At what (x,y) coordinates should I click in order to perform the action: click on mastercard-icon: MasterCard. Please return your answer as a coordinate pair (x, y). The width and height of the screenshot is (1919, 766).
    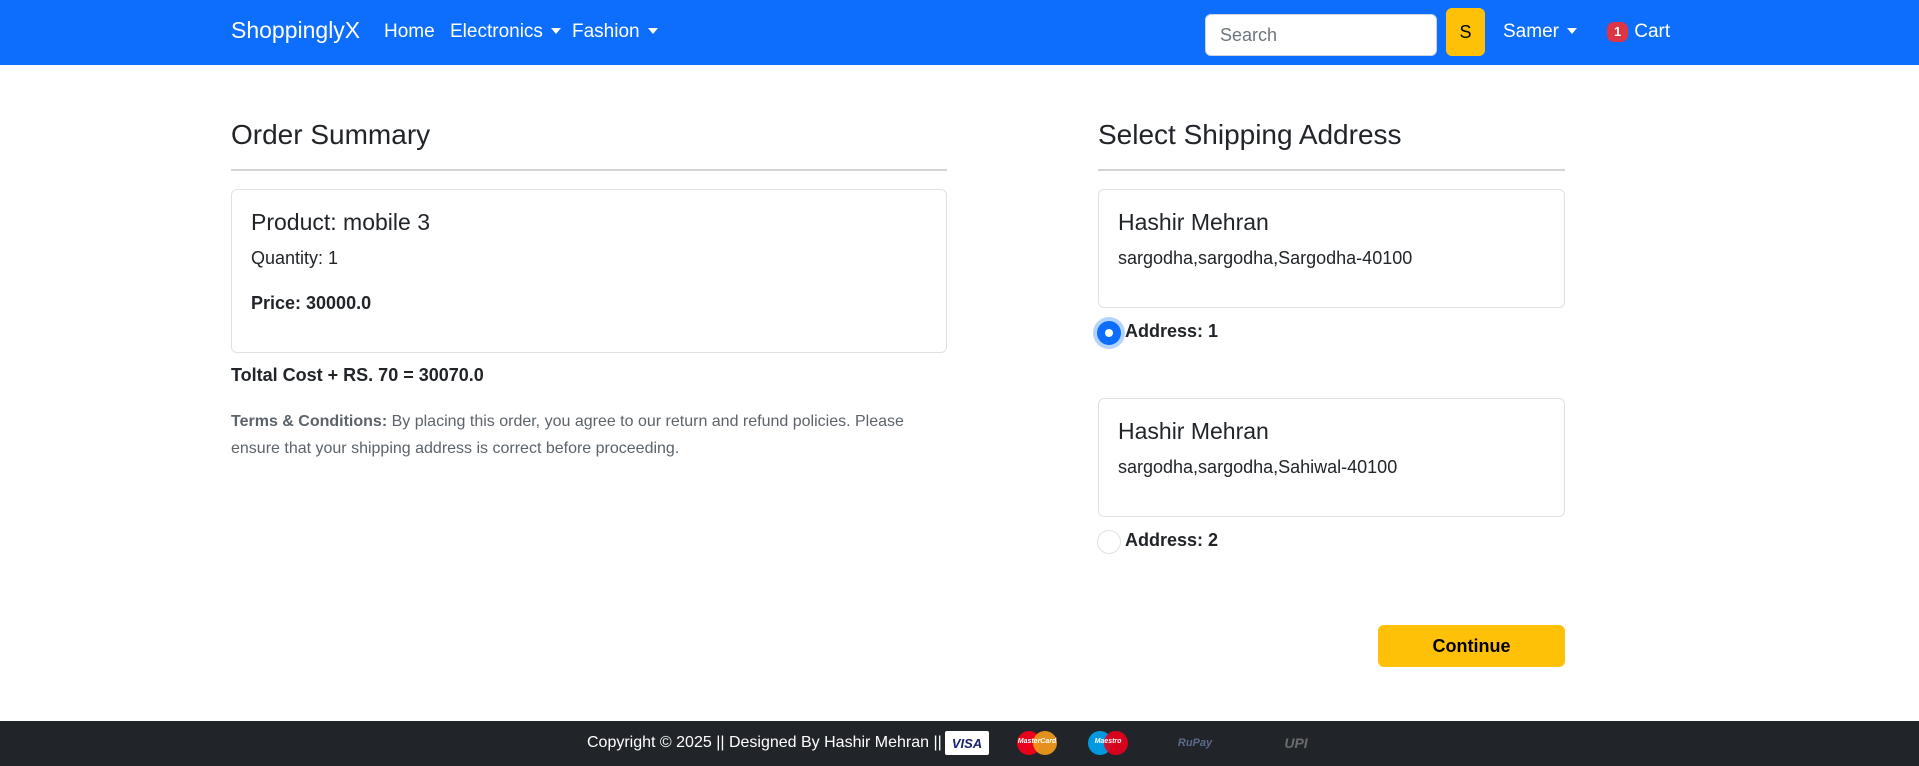
    Looking at the image, I should click on (1037, 743).